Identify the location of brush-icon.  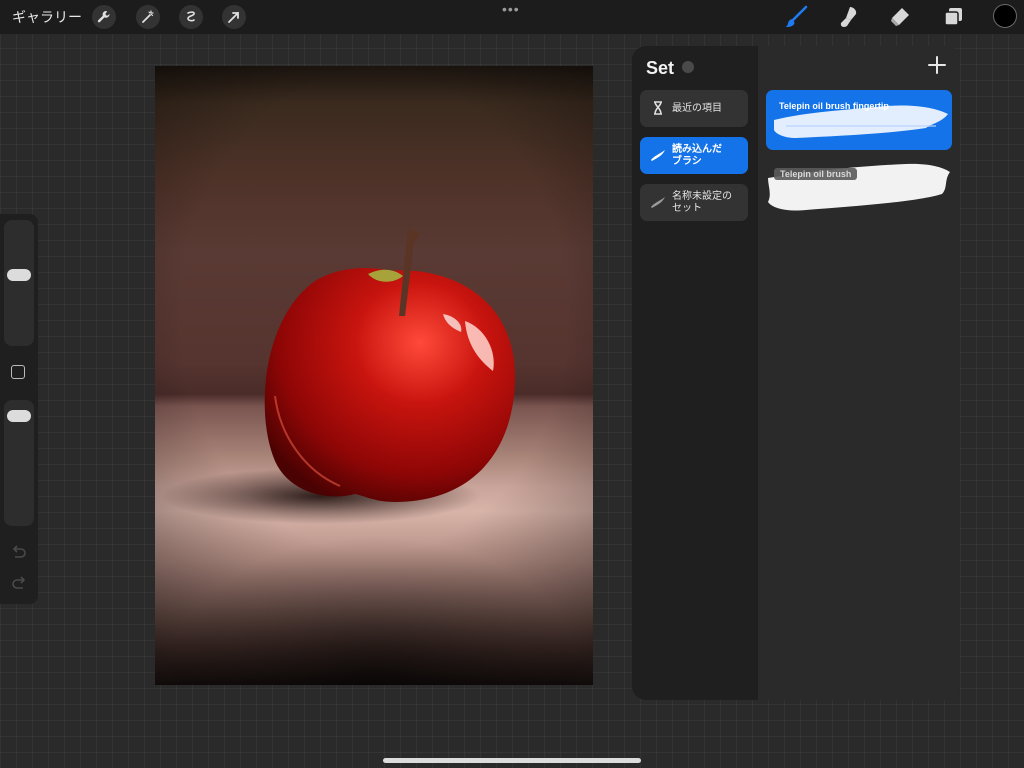
(796, 17).